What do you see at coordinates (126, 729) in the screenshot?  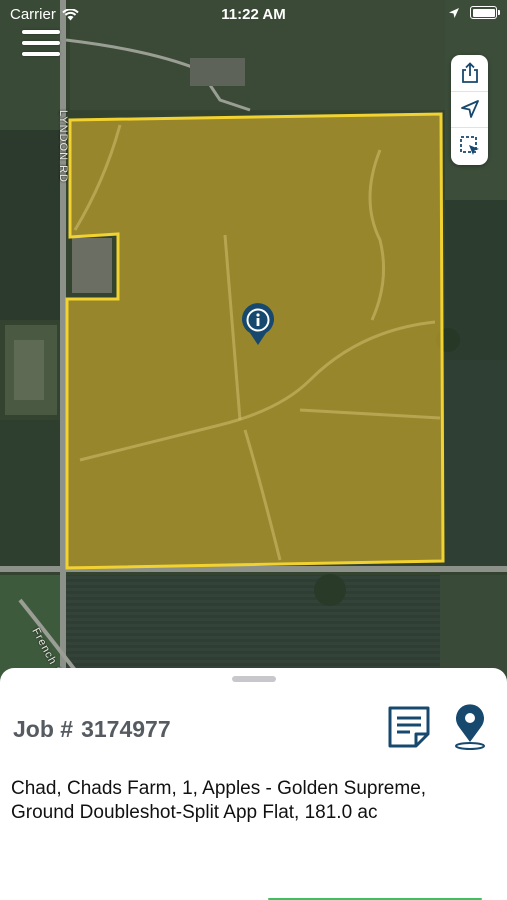 I see `job-number: 3174977` at bounding box center [126, 729].